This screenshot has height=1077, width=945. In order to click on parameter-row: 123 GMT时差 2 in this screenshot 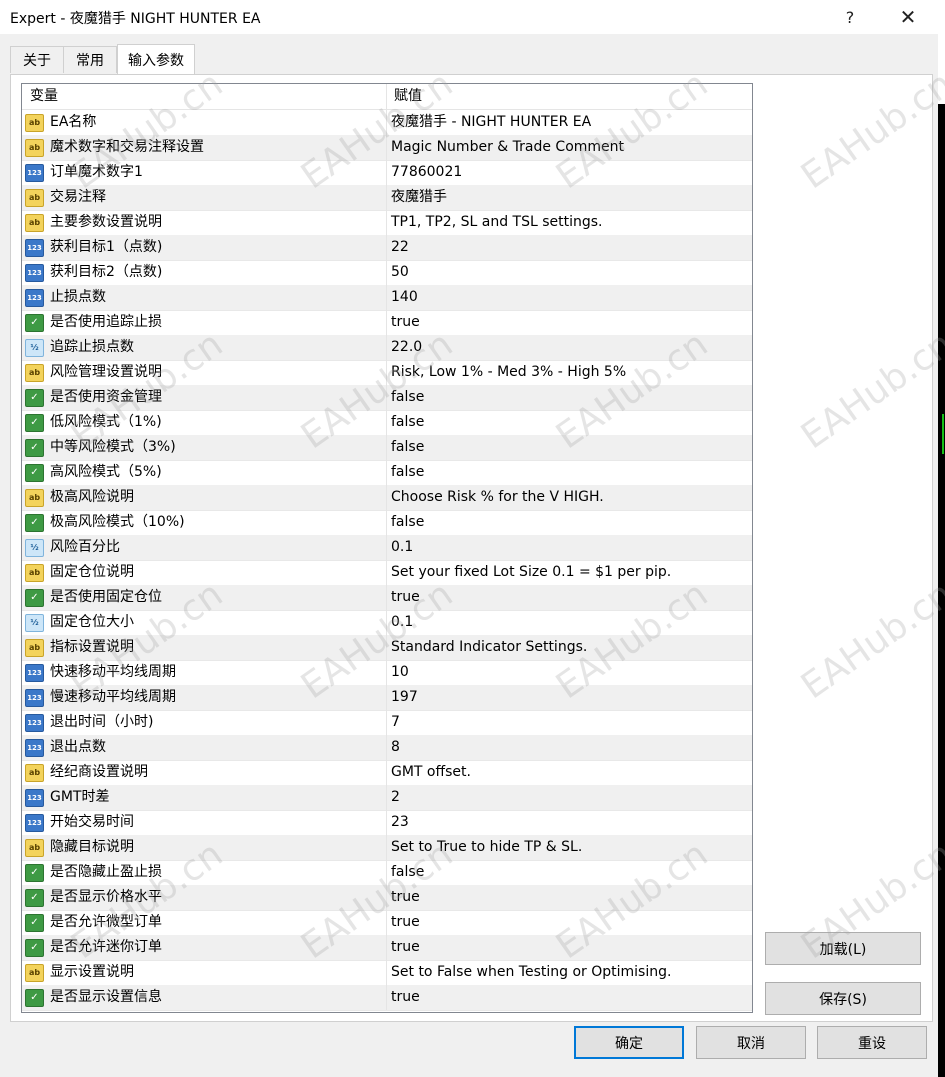, I will do `click(387, 798)`.